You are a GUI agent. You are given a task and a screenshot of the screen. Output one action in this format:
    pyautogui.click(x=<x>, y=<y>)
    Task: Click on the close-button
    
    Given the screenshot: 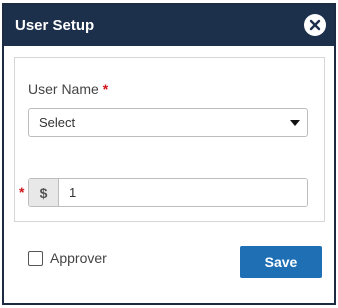 What is the action you would take?
    pyautogui.click(x=315, y=25)
    